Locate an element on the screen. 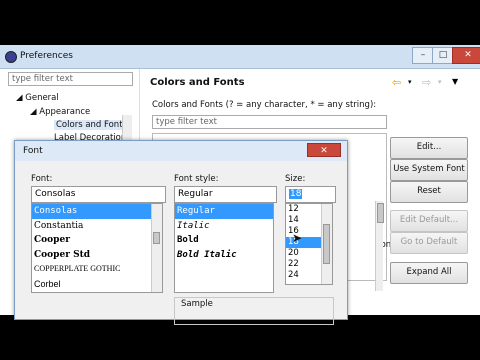  font-option-consolas: Consolas is located at coordinates (97, 211).